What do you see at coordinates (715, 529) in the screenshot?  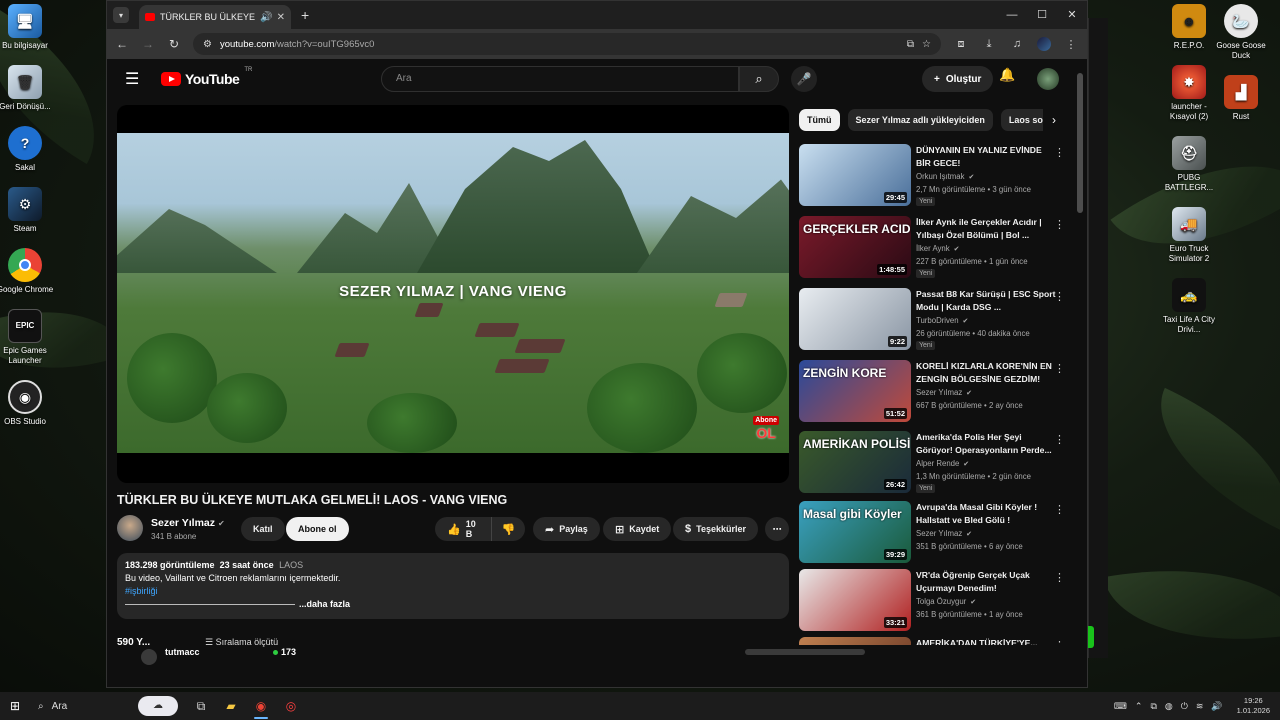 I see `thanks-button: $ Teşekkürler` at bounding box center [715, 529].